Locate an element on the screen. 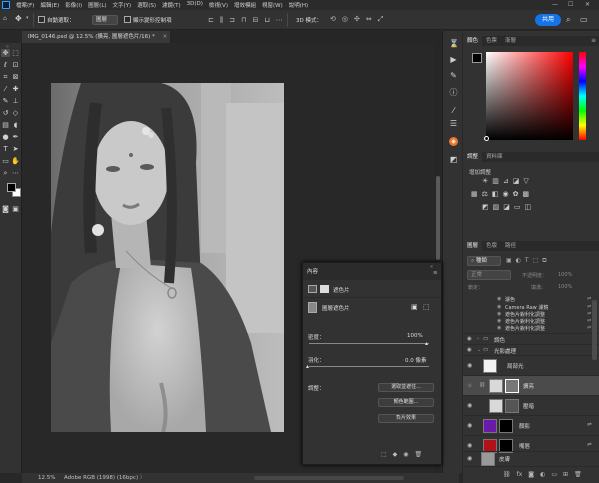 The image size is (599, 483). dodge-tool-icon: ● is located at coordinates (5, 137).